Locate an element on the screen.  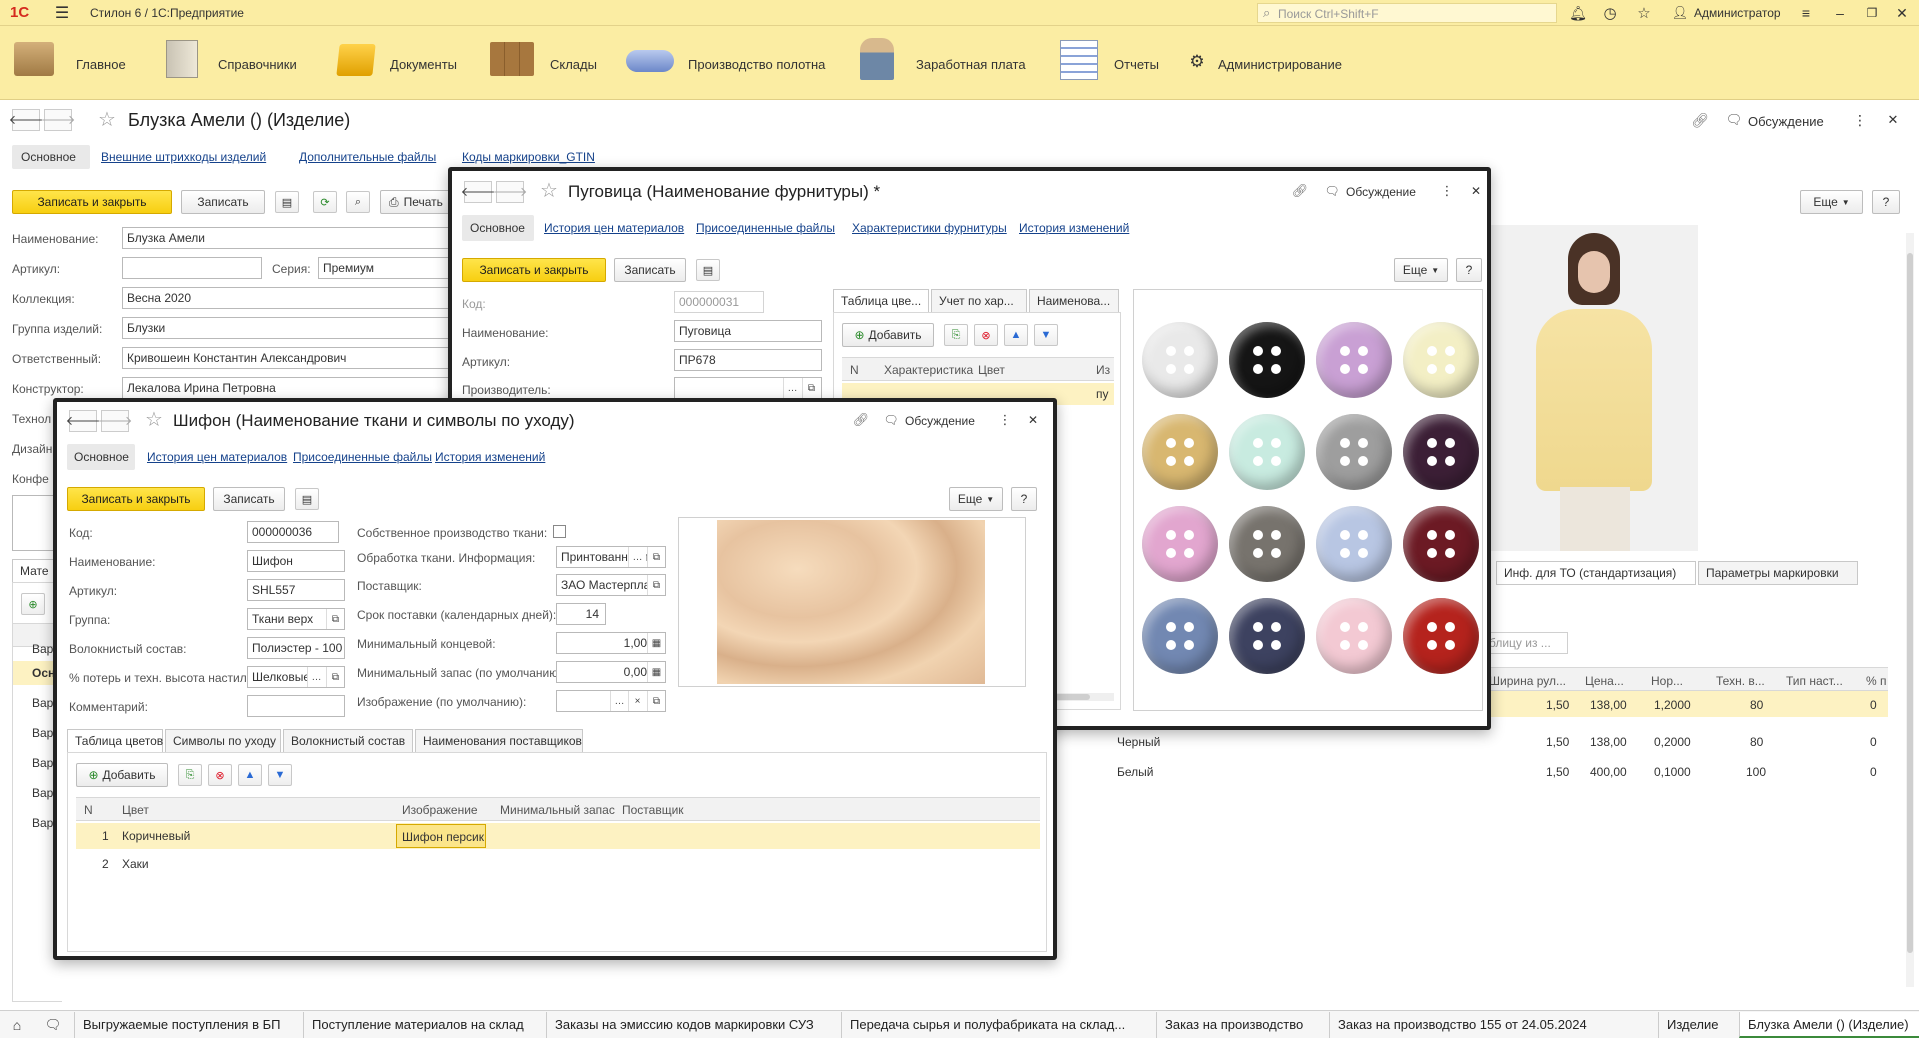
forward-button: 🡒 is located at coordinates (58, 120).